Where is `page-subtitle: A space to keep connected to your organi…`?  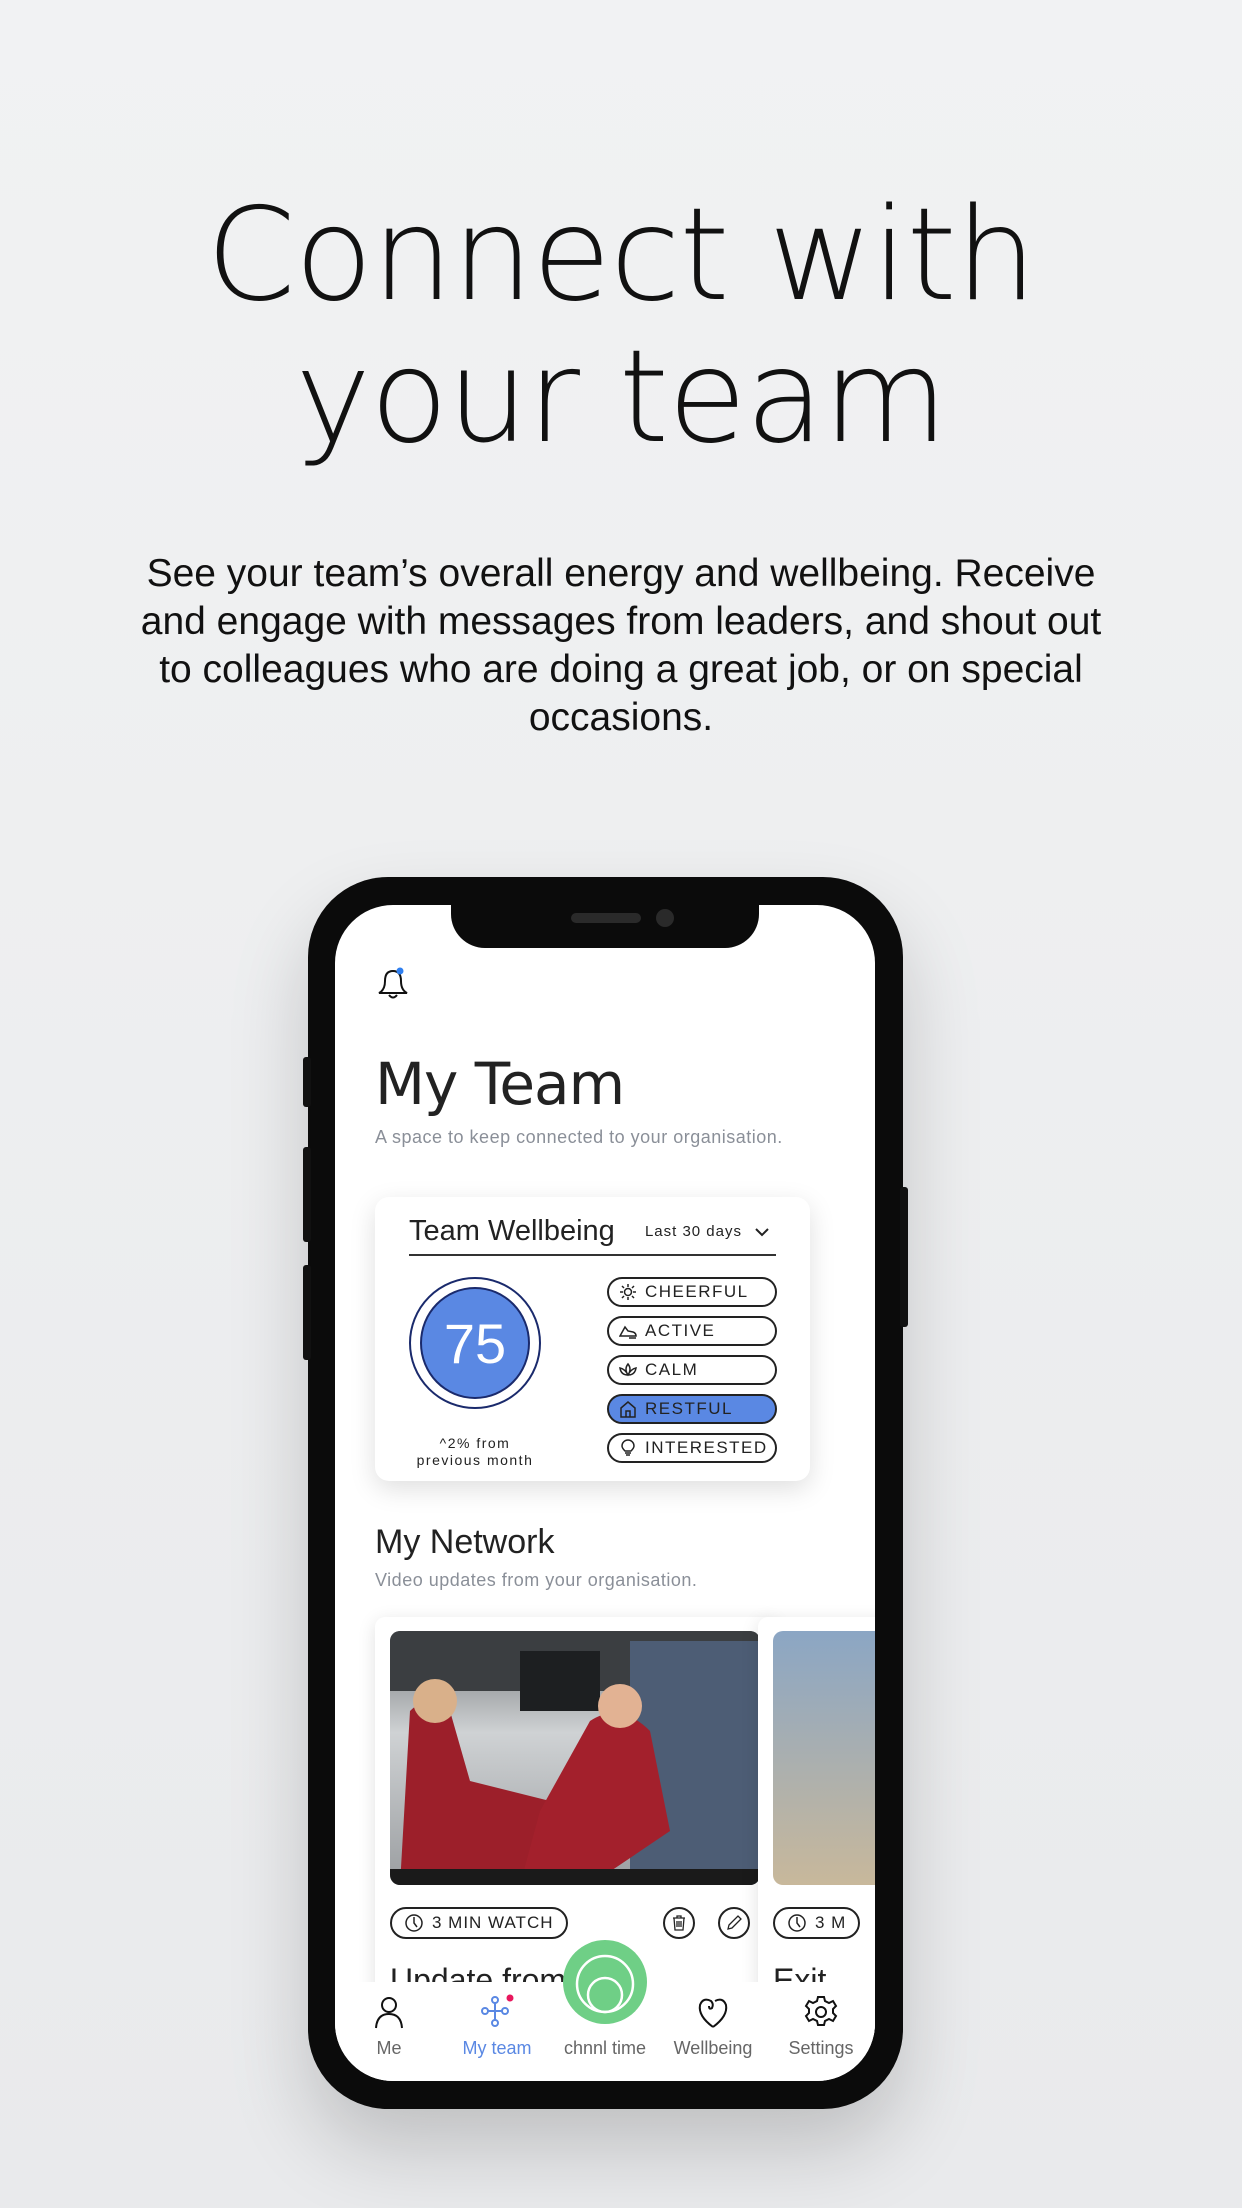 page-subtitle: A space to keep connected to your organi… is located at coordinates (579, 1137).